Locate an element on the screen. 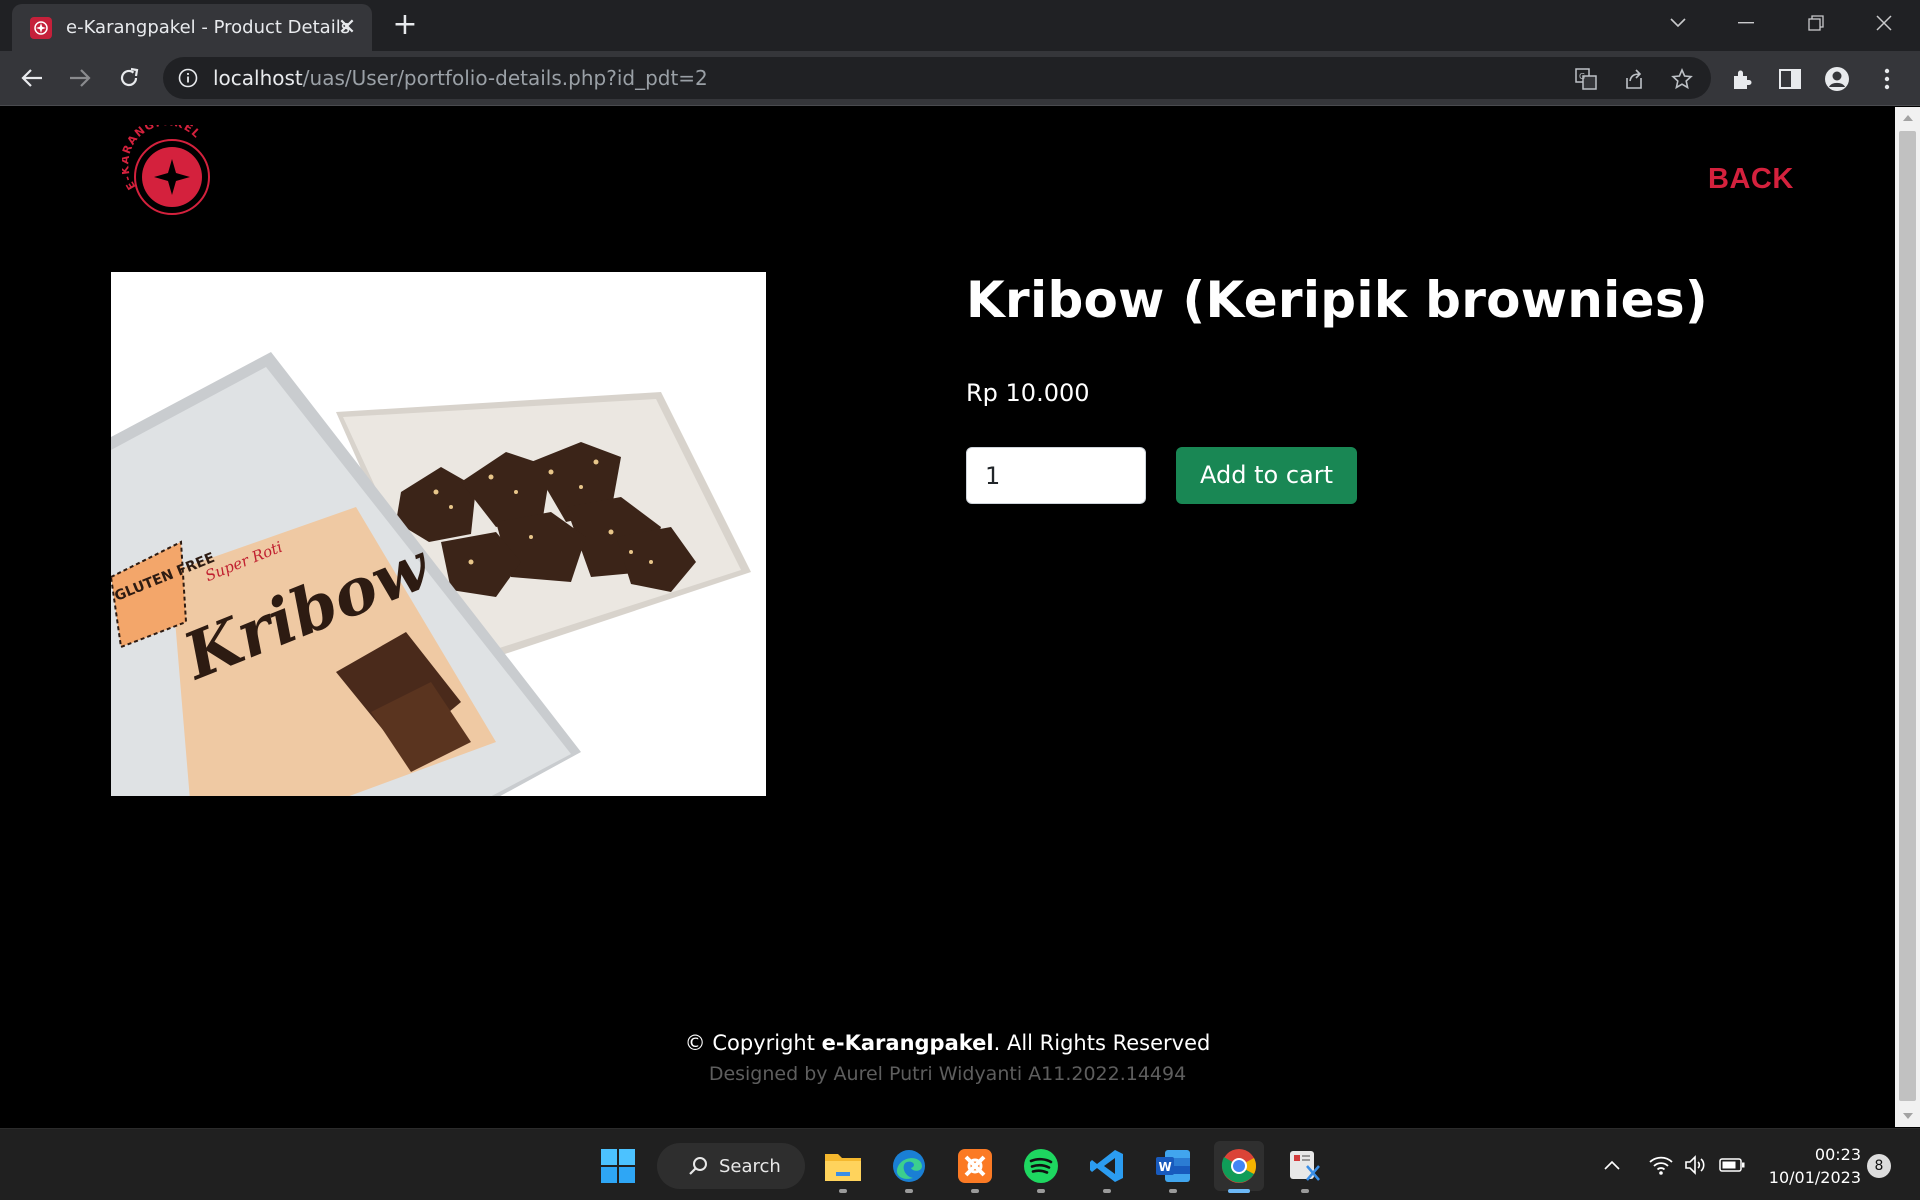  product-image: GLUTEN FREE Super Roti Kribow is located at coordinates (438, 534).